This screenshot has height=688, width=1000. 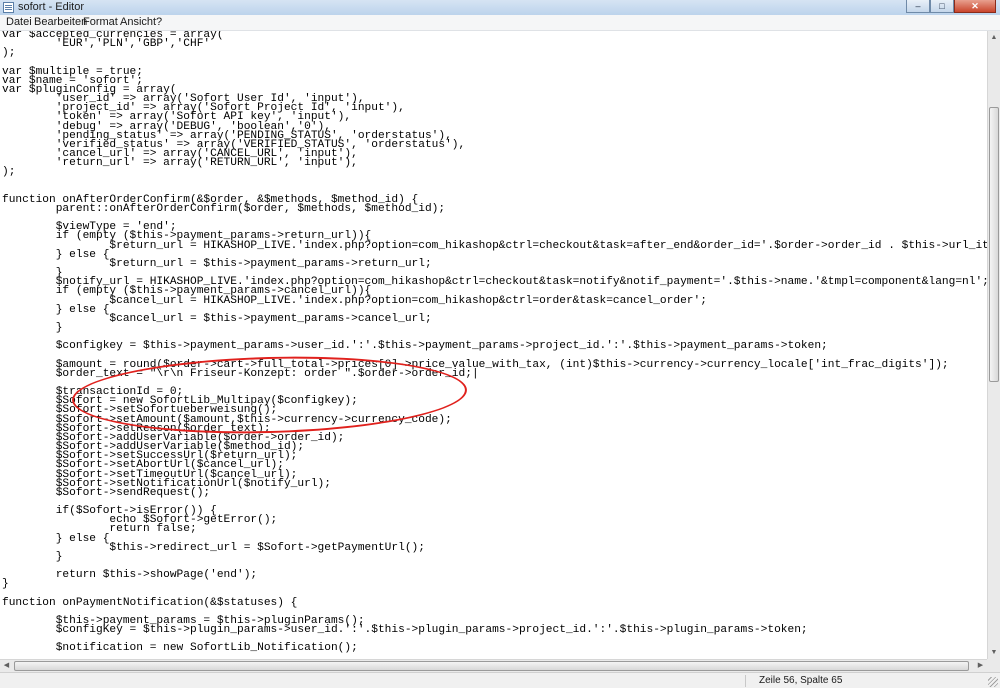 I want to click on scrollbar-corner, so click(x=993, y=665).